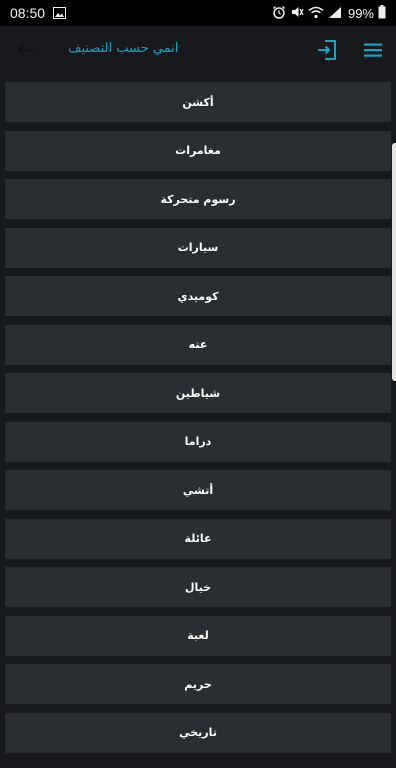 This screenshot has width=396, height=768. I want to click on back-button, so click(26, 50).